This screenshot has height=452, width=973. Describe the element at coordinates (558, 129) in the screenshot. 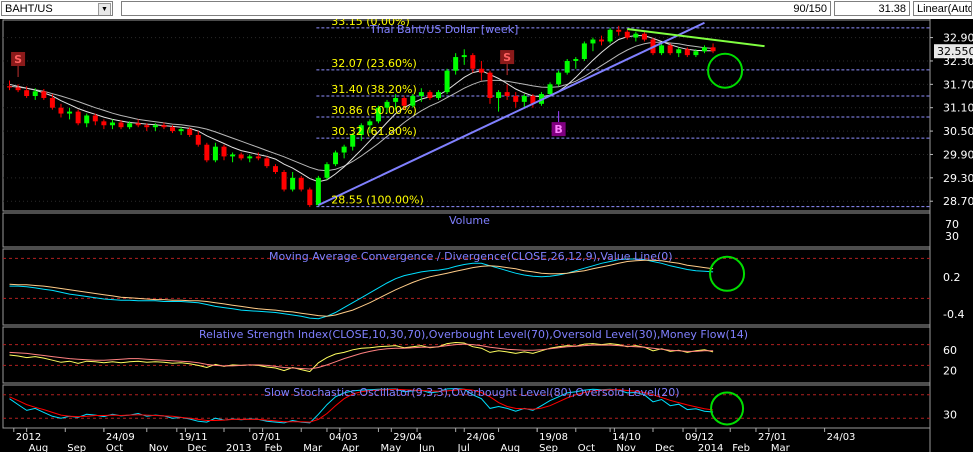

I see `signal-marker-text: B` at that location.